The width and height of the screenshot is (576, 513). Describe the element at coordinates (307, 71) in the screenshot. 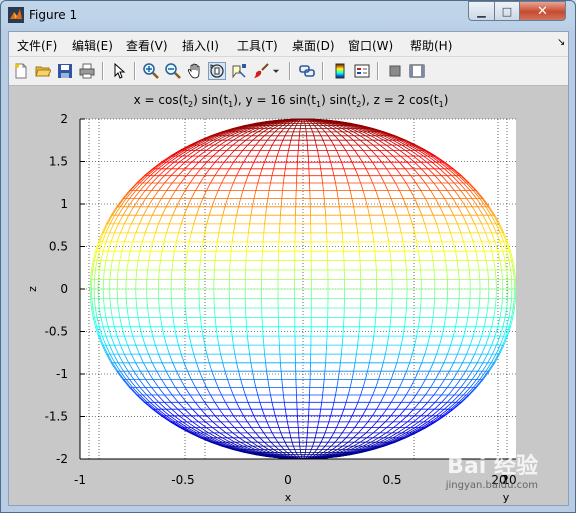

I see `link-icon` at that location.